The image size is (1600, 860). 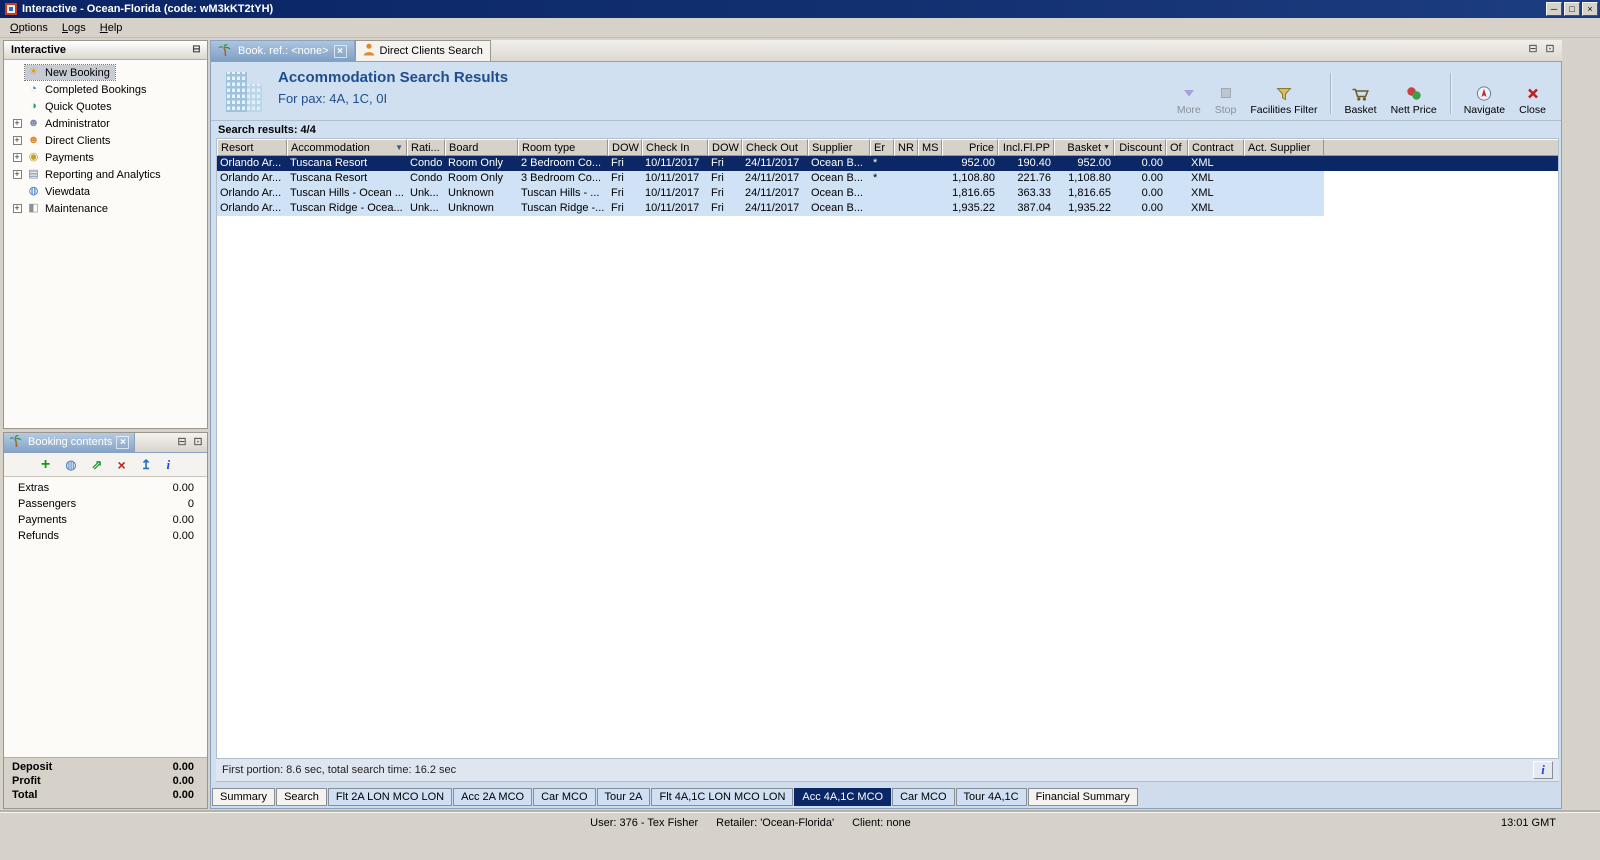 I want to click on add-item-button: +, so click(x=45, y=464).